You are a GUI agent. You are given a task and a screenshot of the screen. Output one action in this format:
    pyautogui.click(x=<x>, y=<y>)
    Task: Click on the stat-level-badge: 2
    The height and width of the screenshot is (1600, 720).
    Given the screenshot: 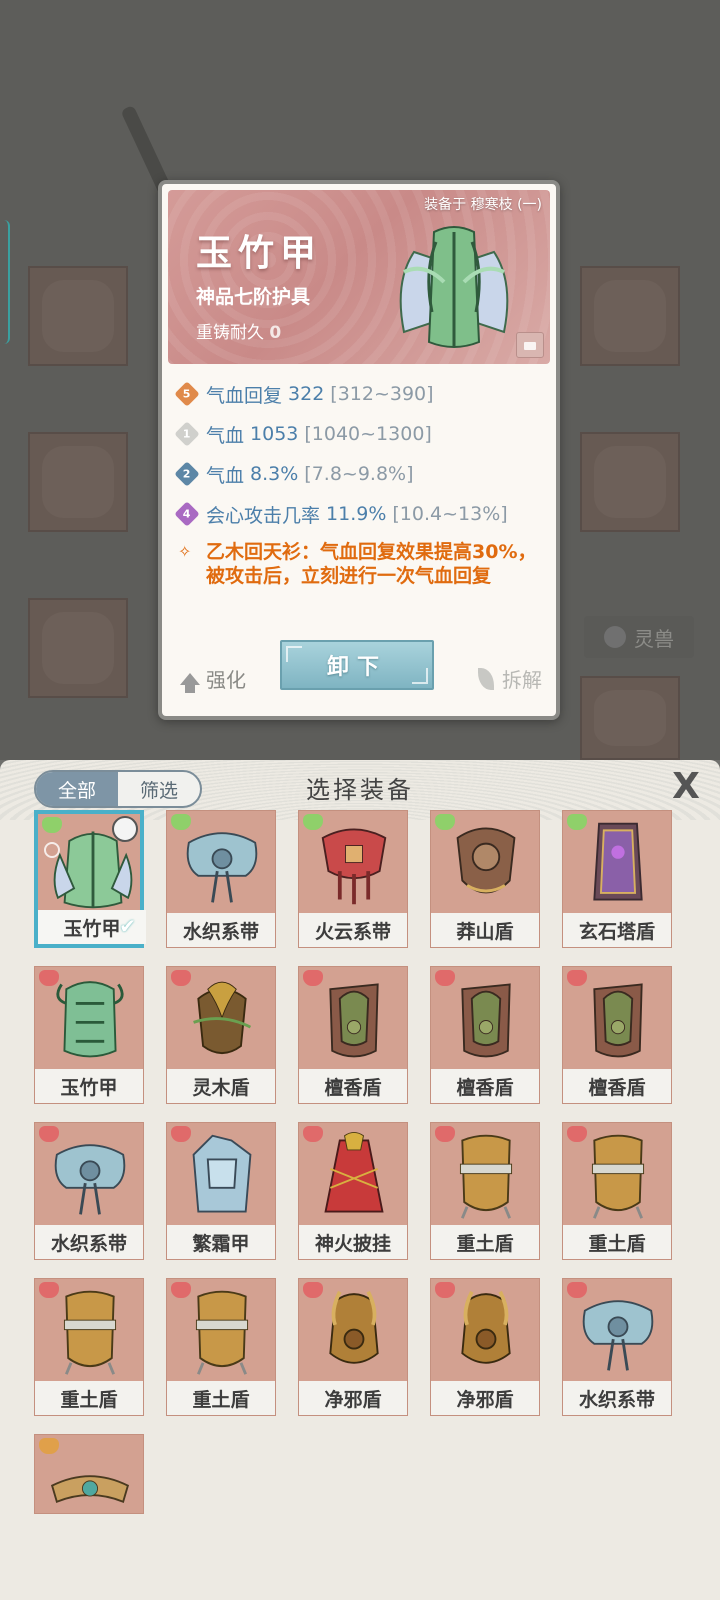 What is the action you would take?
    pyautogui.click(x=187, y=474)
    